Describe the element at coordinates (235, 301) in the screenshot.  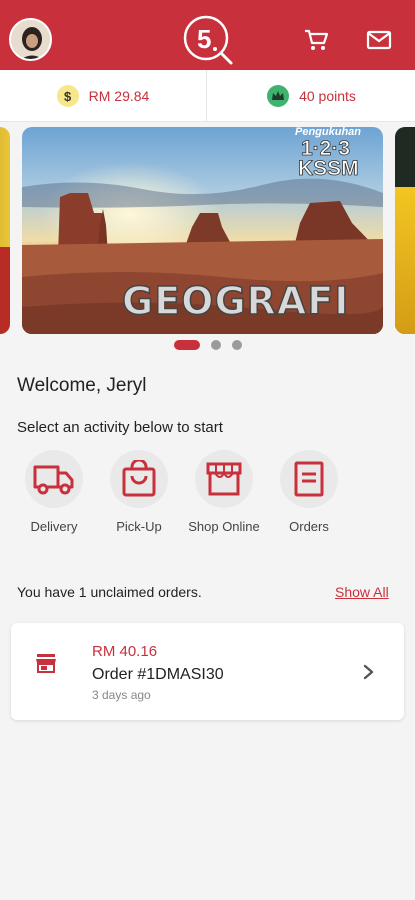
I see `banner-title: GEOGRAFI` at that location.